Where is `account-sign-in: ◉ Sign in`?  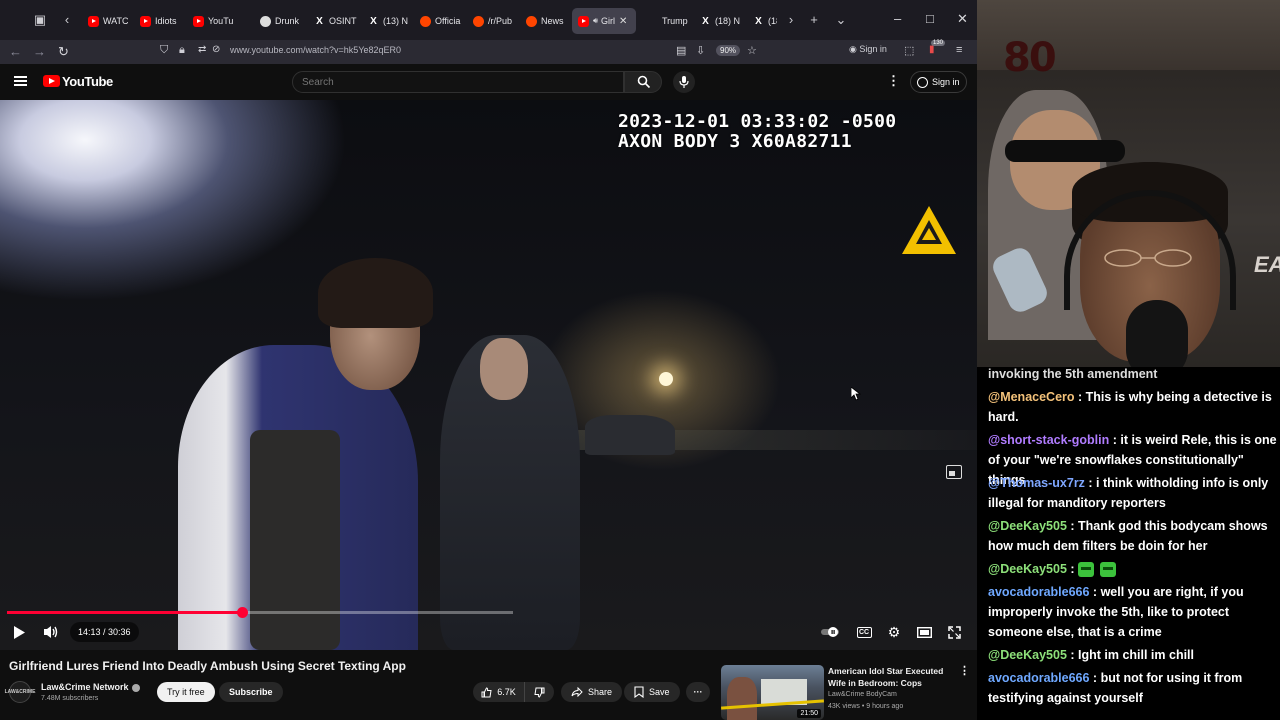 account-sign-in: ◉ Sign in is located at coordinates (868, 49).